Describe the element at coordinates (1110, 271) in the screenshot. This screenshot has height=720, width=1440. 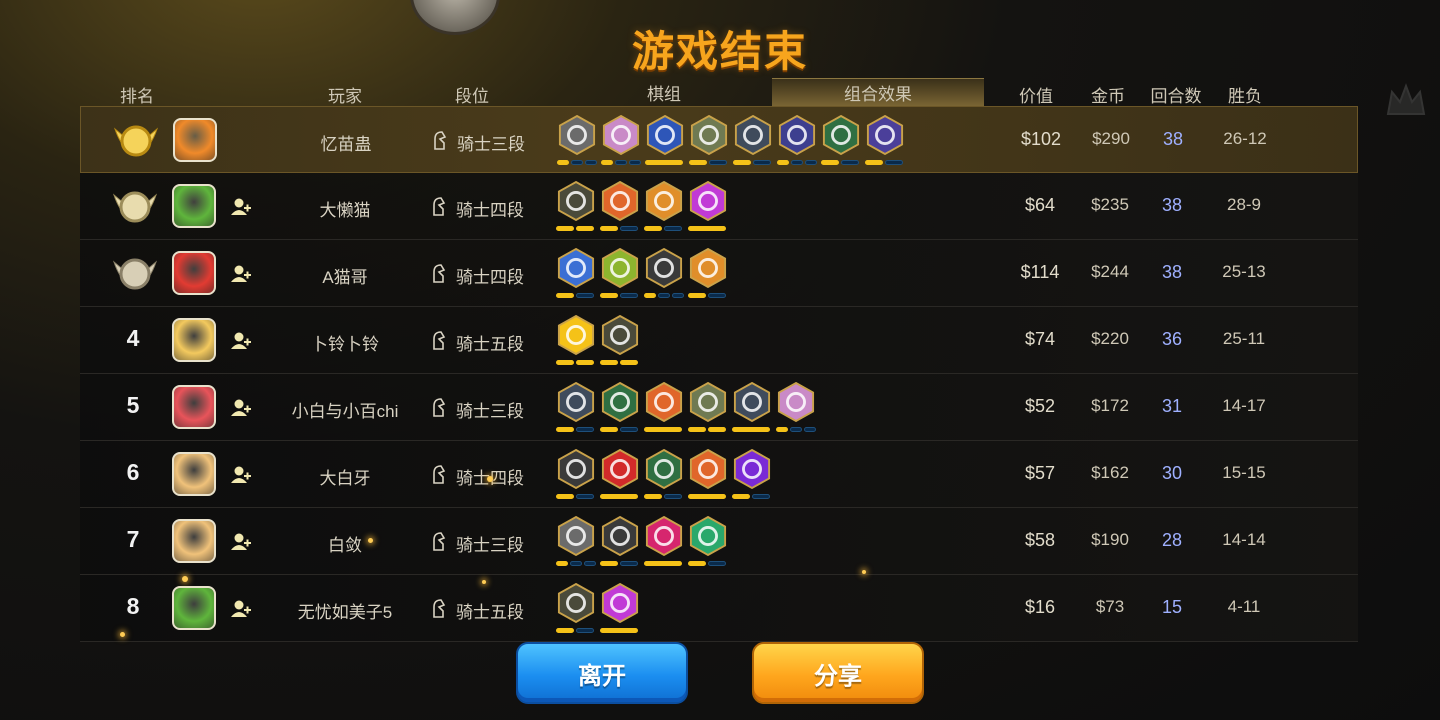
I see `gold-cell: $244` at that location.